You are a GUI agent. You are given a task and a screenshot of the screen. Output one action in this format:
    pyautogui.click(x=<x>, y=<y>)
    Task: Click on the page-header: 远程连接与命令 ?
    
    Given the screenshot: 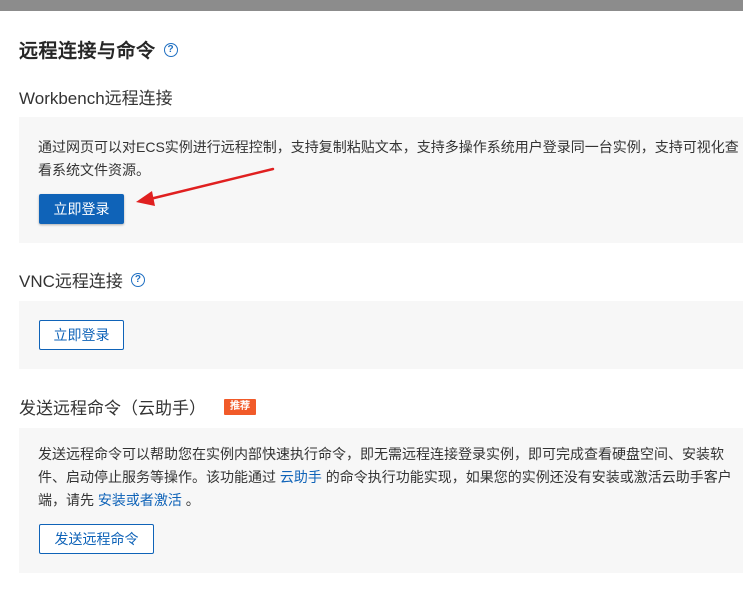 What is the action you would take?
    pyautogui.click(x=98, y=49)
    